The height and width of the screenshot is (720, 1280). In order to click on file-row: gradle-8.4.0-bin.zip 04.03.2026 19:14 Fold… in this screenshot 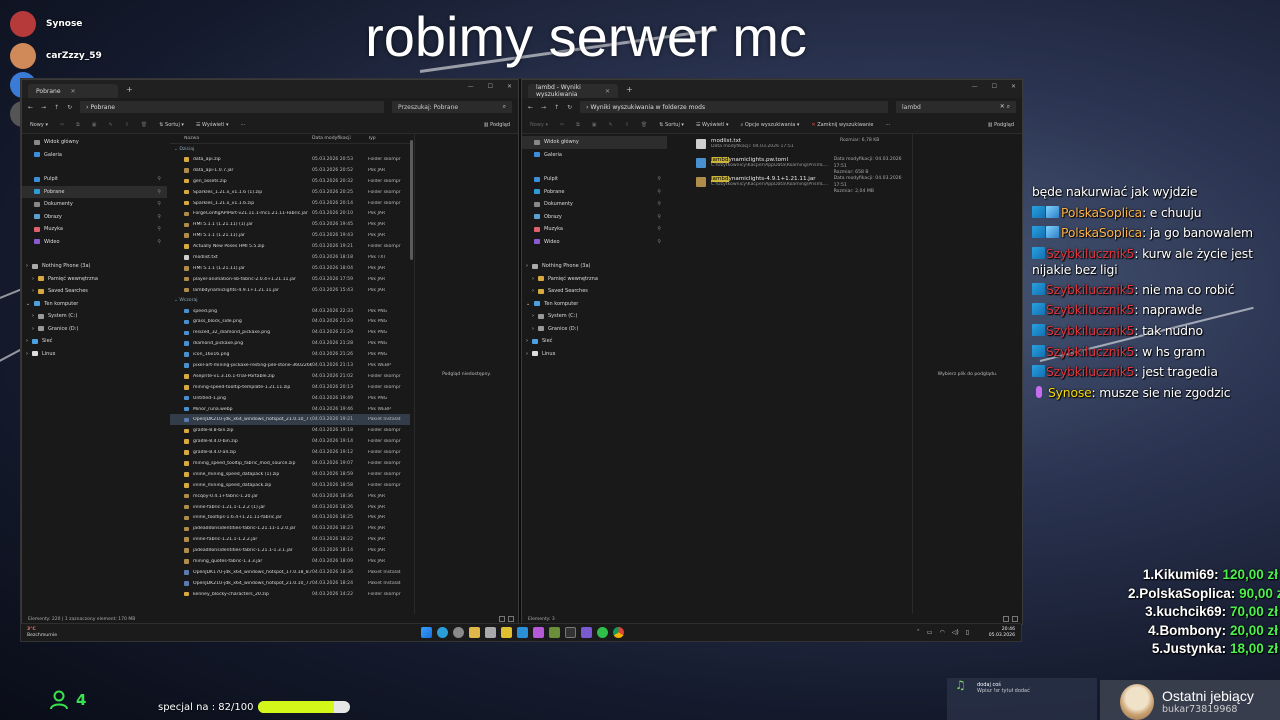, I will do `click(290, 441)`.